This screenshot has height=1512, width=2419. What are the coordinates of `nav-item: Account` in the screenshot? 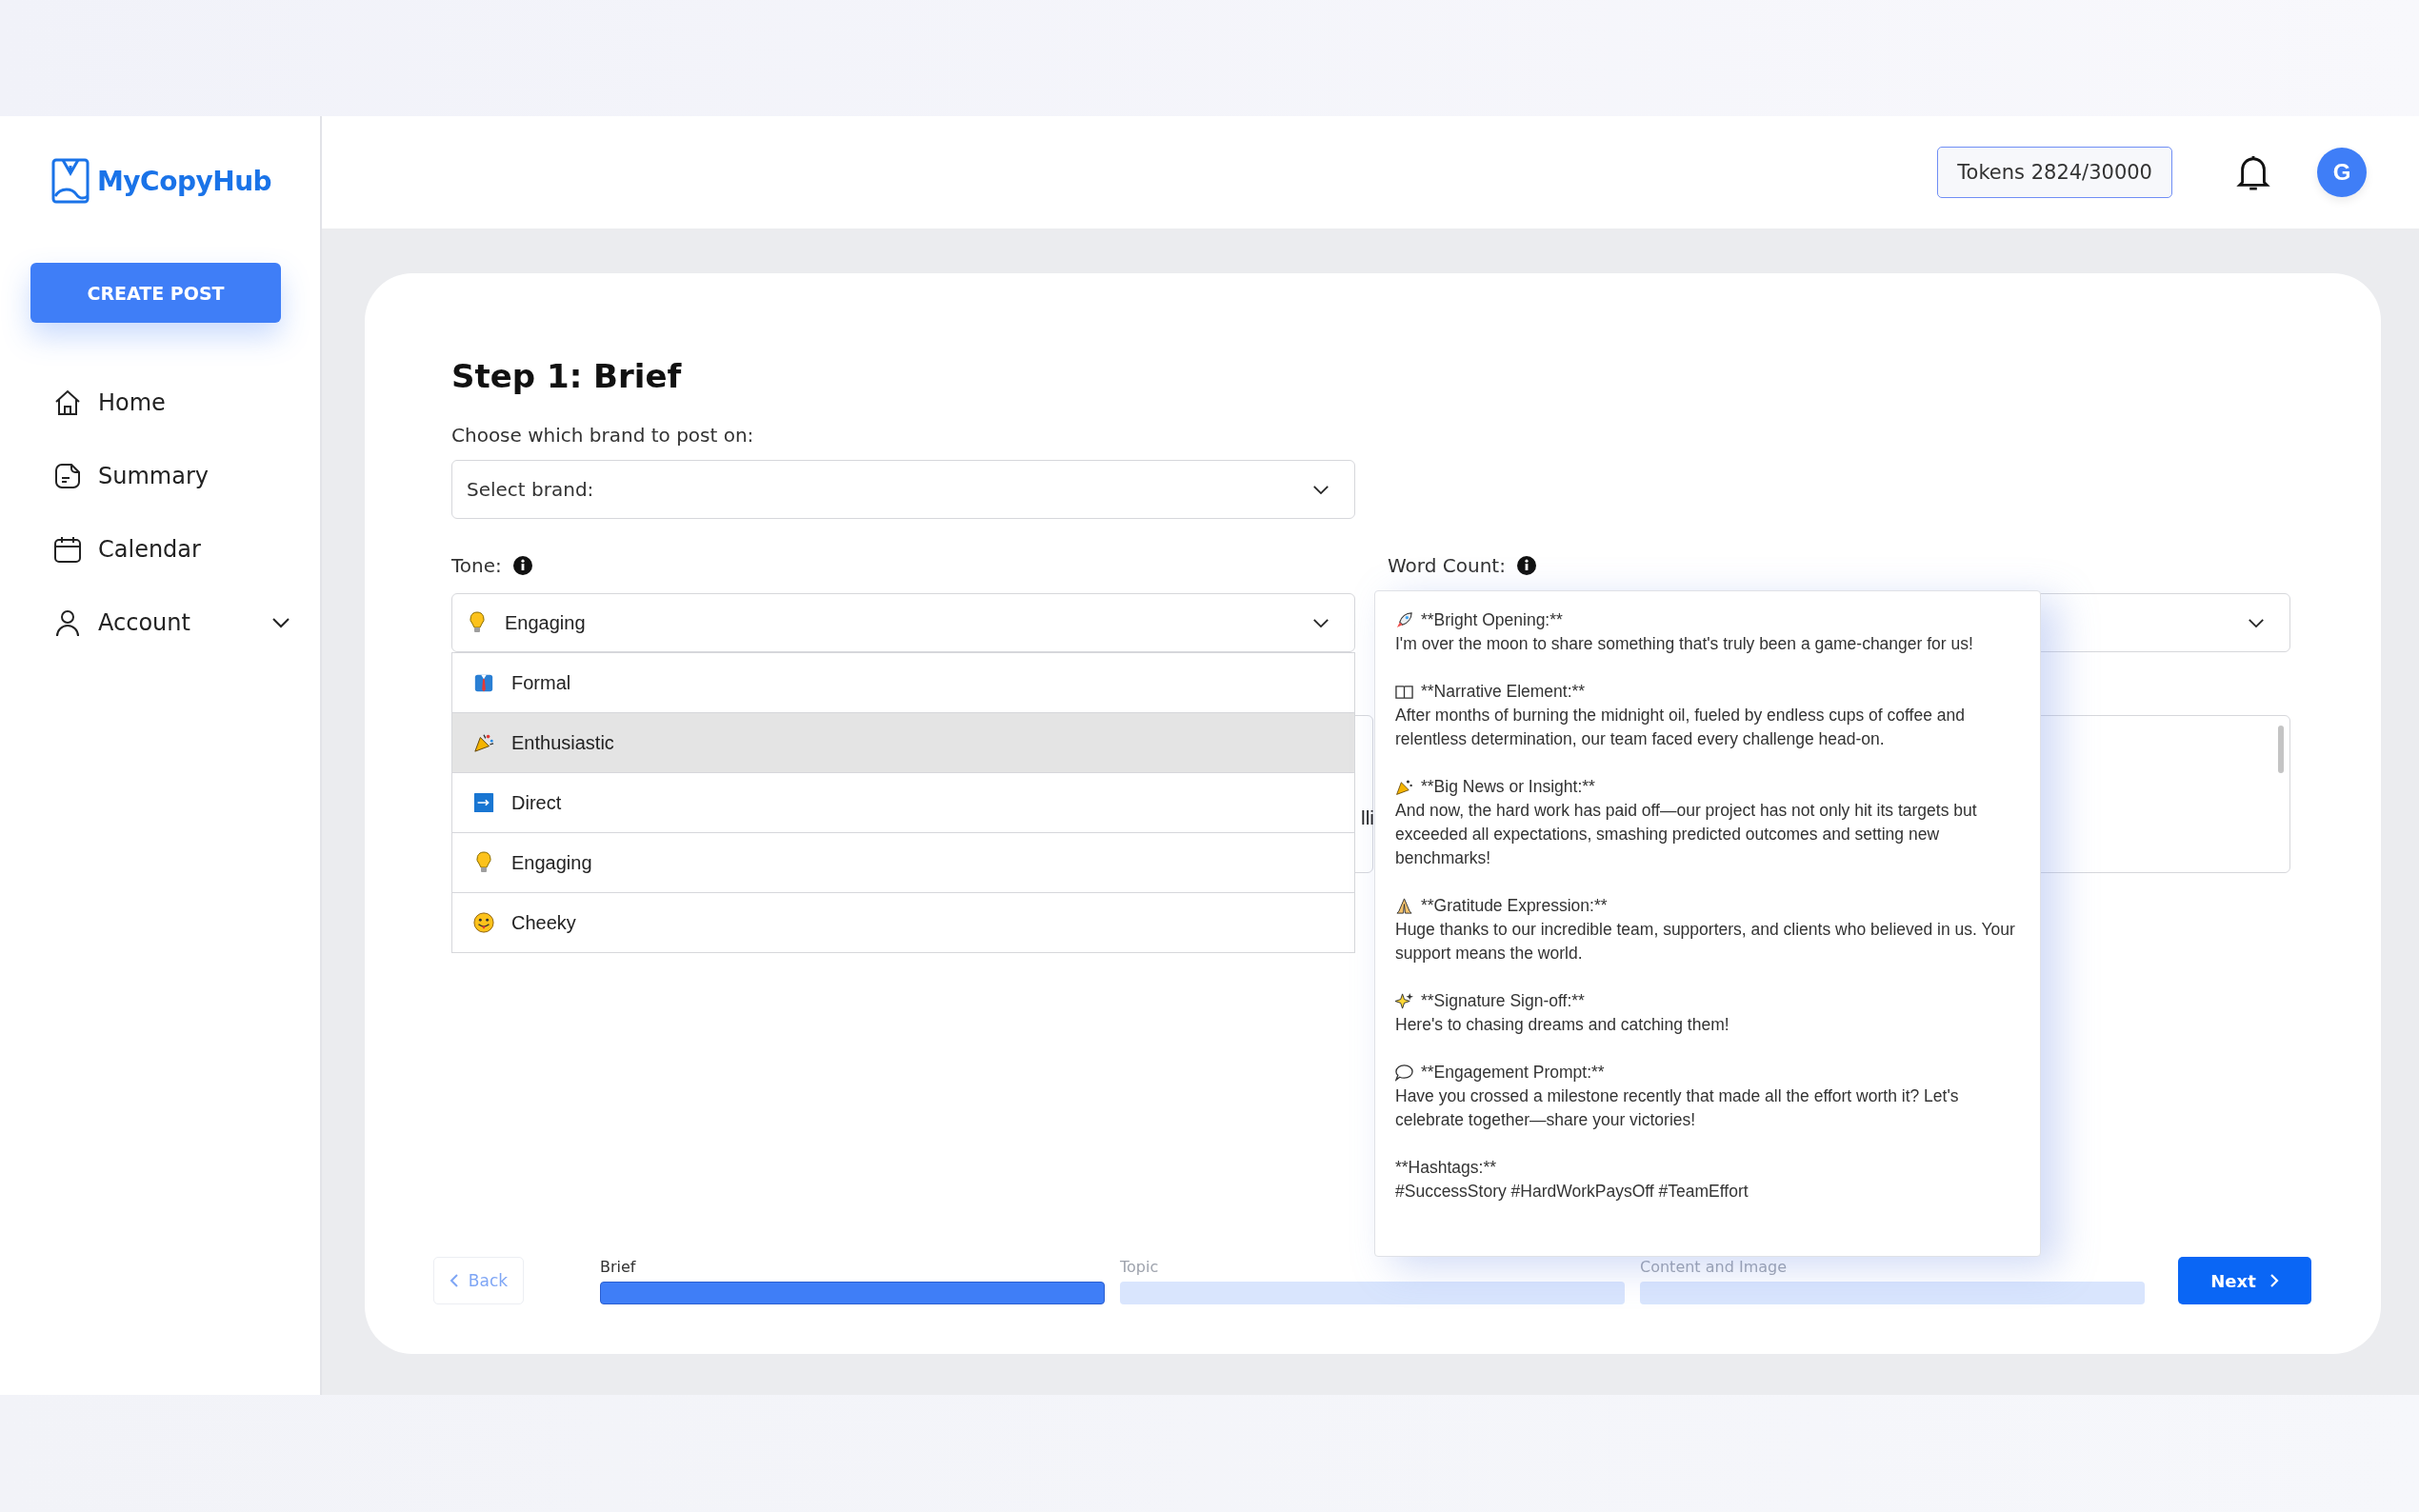 It's located at (160, 622).